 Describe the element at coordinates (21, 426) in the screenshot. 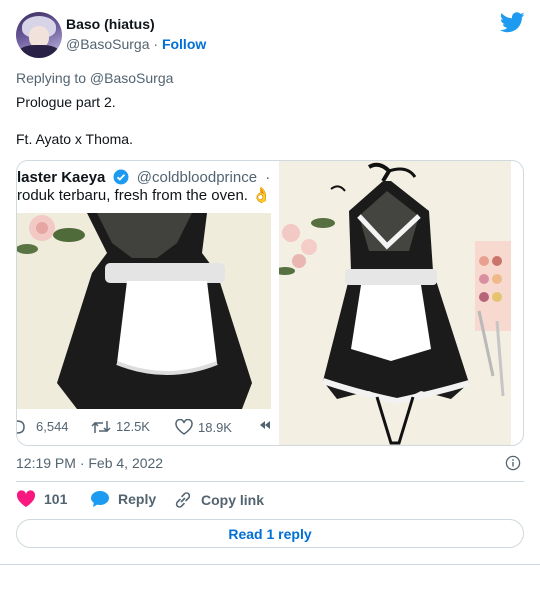

I see `reply-outline-icon` at that location.